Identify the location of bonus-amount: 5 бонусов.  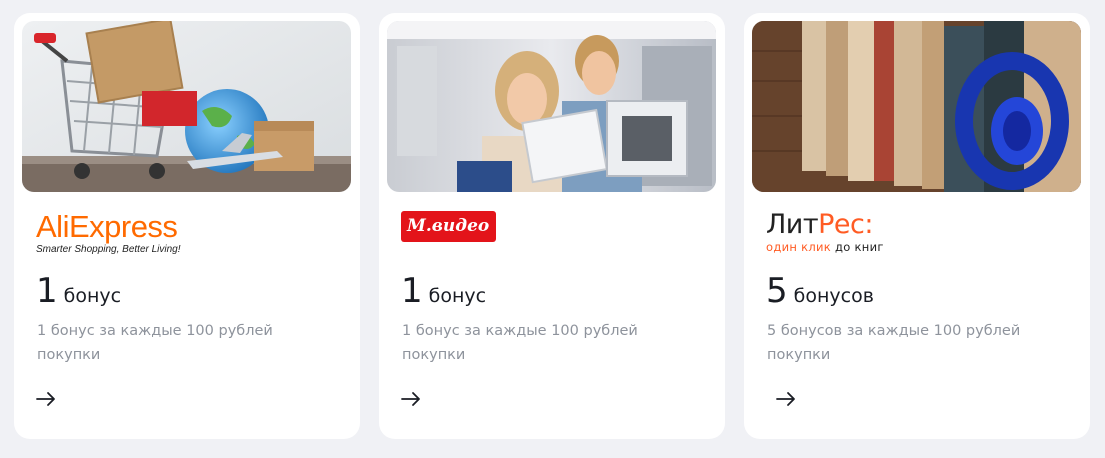
(820, 291).